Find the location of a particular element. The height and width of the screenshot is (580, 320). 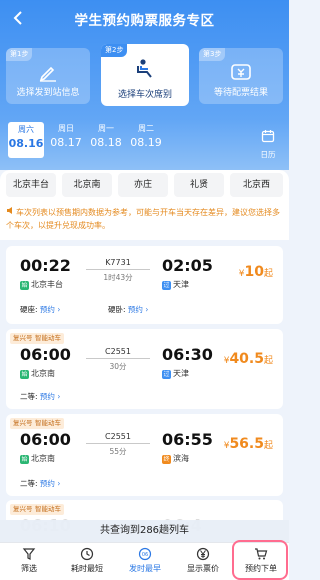

pen-icon is located at coordinates (48, 72).